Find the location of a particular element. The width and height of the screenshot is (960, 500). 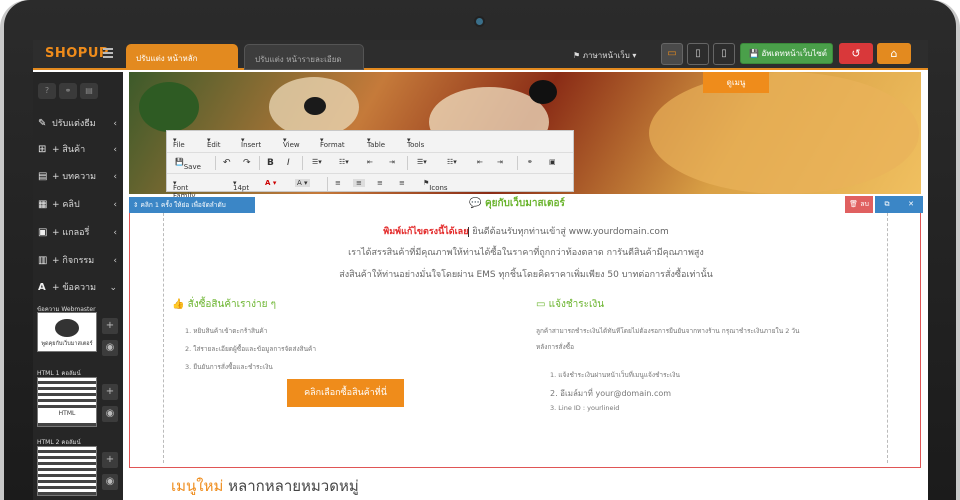

drag-hint-bar: ⇕ คลิก 1 ครั้ง ให้ย่อ เพื่อจัดลำดับ is located at coordinates (192, 205).